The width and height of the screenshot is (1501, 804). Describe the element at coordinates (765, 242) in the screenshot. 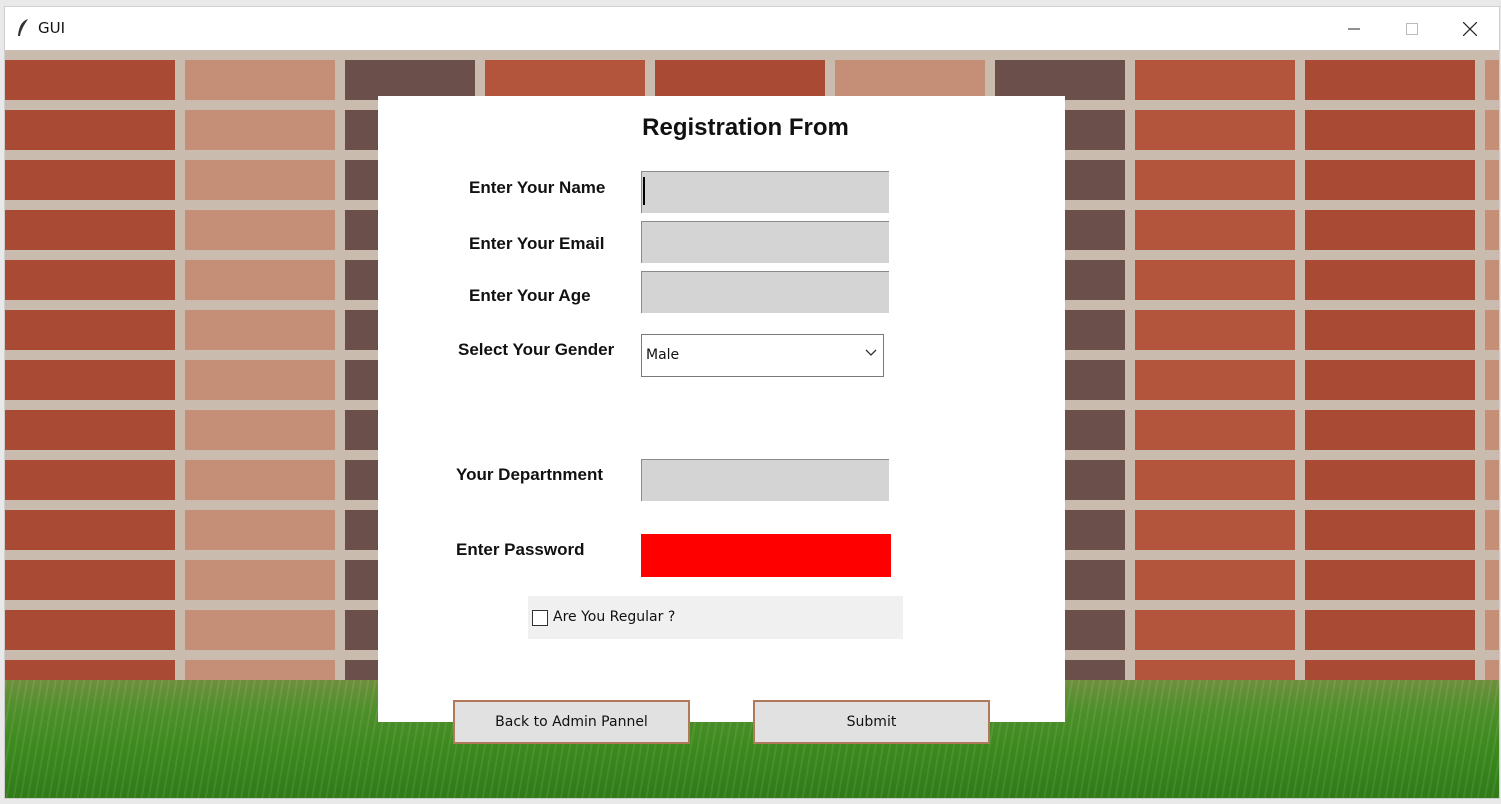

I see `email-input` at that location.